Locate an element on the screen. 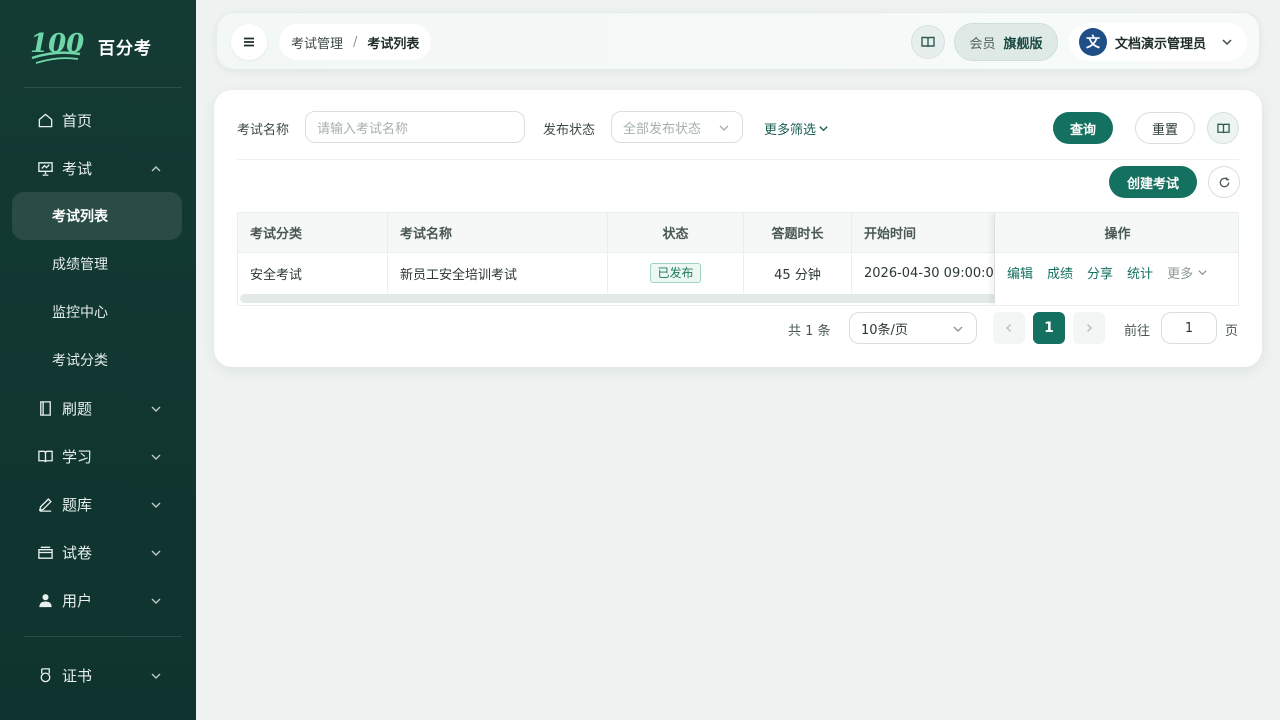  edit-link: 编辑 is located at coordinates (1020, 272).